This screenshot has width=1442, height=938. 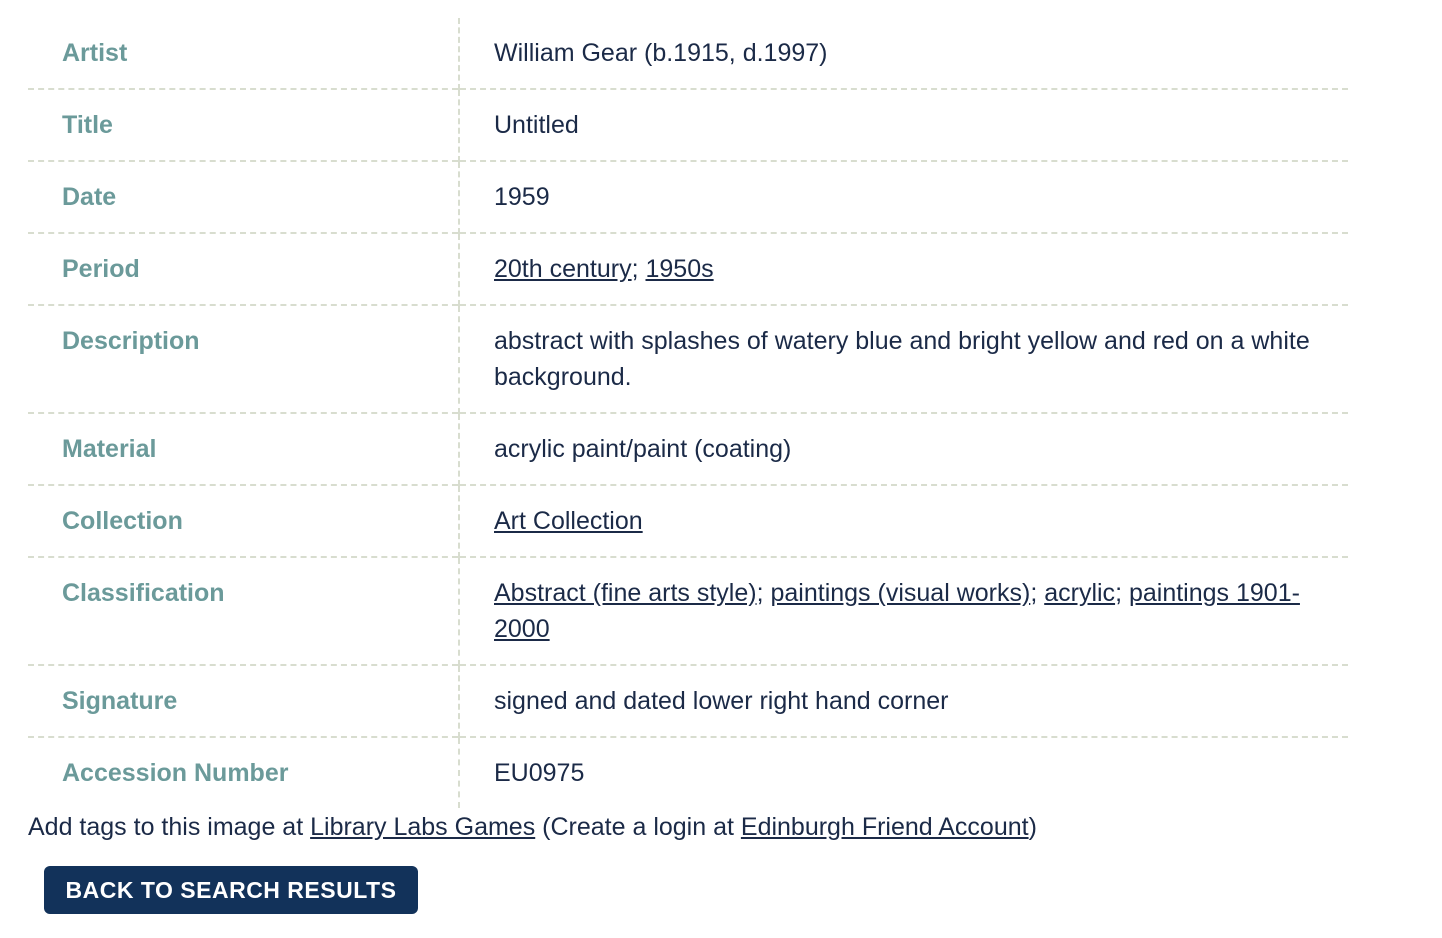 I want to click on back-to-search-results-button: BACK TO SEARCH RESULTS, so click(x=231, y=890).